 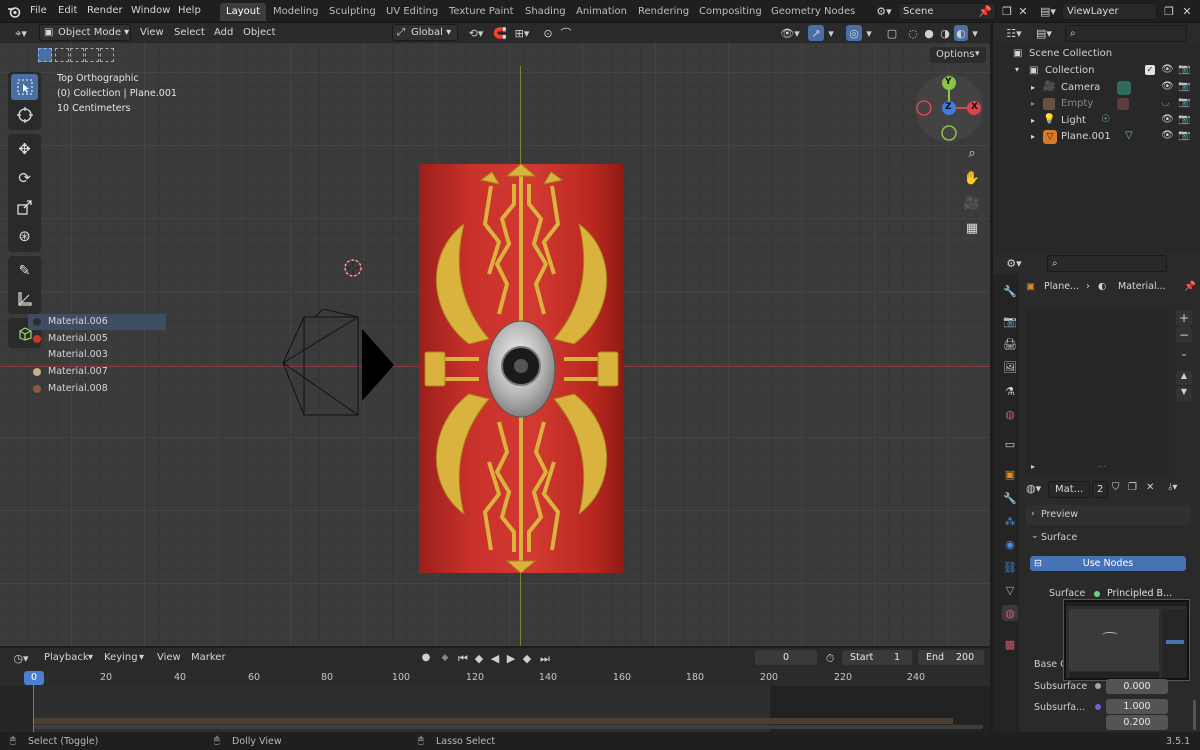 I want to click on view-layer-selector: ViewLayer, so click(x=1109, y=11).